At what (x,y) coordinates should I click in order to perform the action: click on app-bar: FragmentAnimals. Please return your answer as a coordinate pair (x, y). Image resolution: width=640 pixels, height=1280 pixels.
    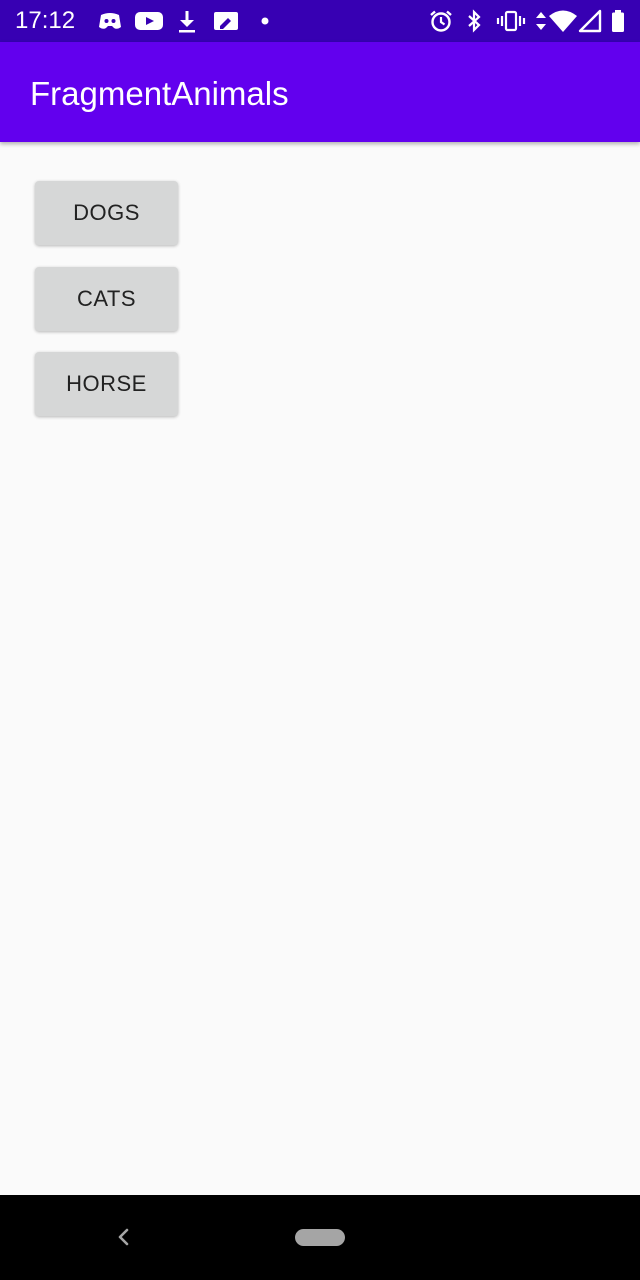
    Looking at the image, I should click on (320, 92).